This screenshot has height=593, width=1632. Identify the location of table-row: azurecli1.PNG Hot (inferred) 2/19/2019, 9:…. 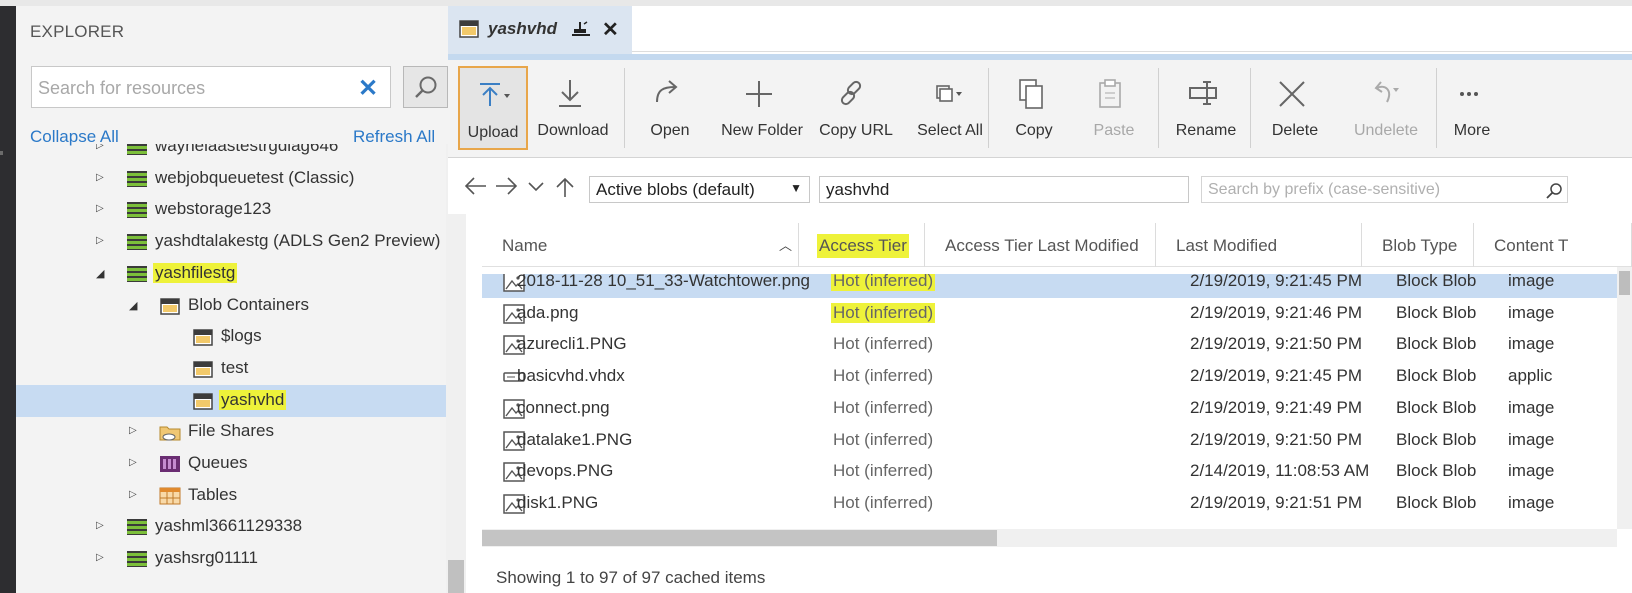
(1049, 345).